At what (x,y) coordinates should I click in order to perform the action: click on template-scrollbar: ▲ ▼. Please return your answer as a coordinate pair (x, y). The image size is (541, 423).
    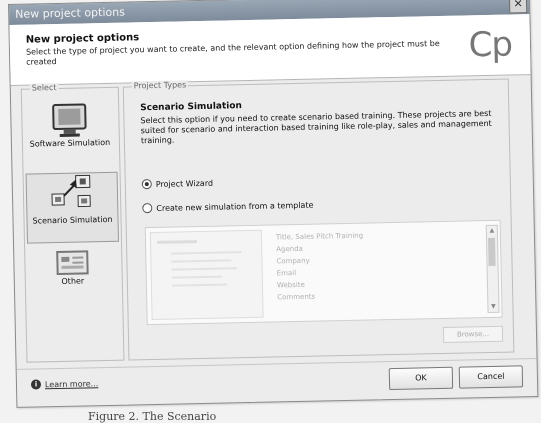
    Looking at the image, I should click on (492, 269).